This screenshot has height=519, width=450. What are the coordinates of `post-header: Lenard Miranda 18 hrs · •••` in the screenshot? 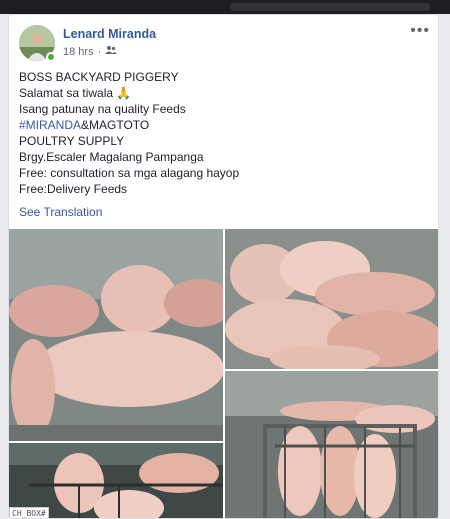 It's located at (224, 44).